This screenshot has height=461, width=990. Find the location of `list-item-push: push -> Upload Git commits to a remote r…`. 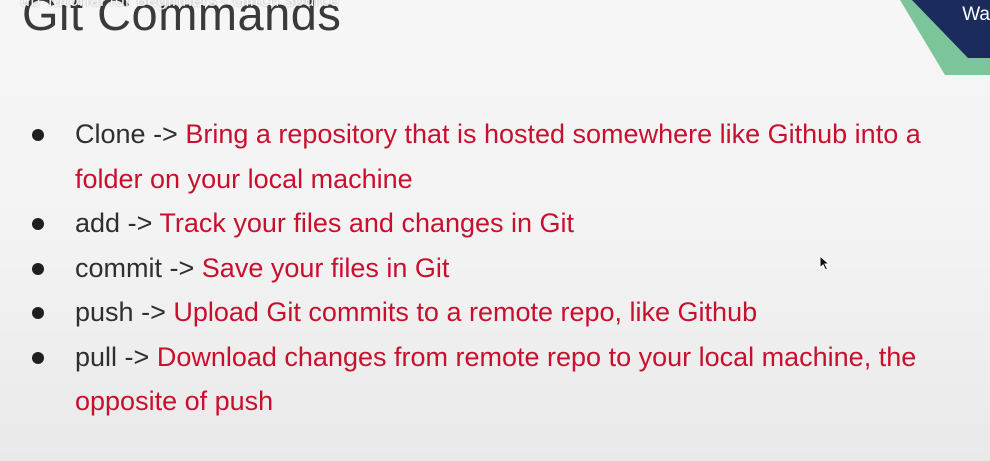

list-item-push: push -> Upload Git commits to a remote r… is located at coordinates (480, 312).